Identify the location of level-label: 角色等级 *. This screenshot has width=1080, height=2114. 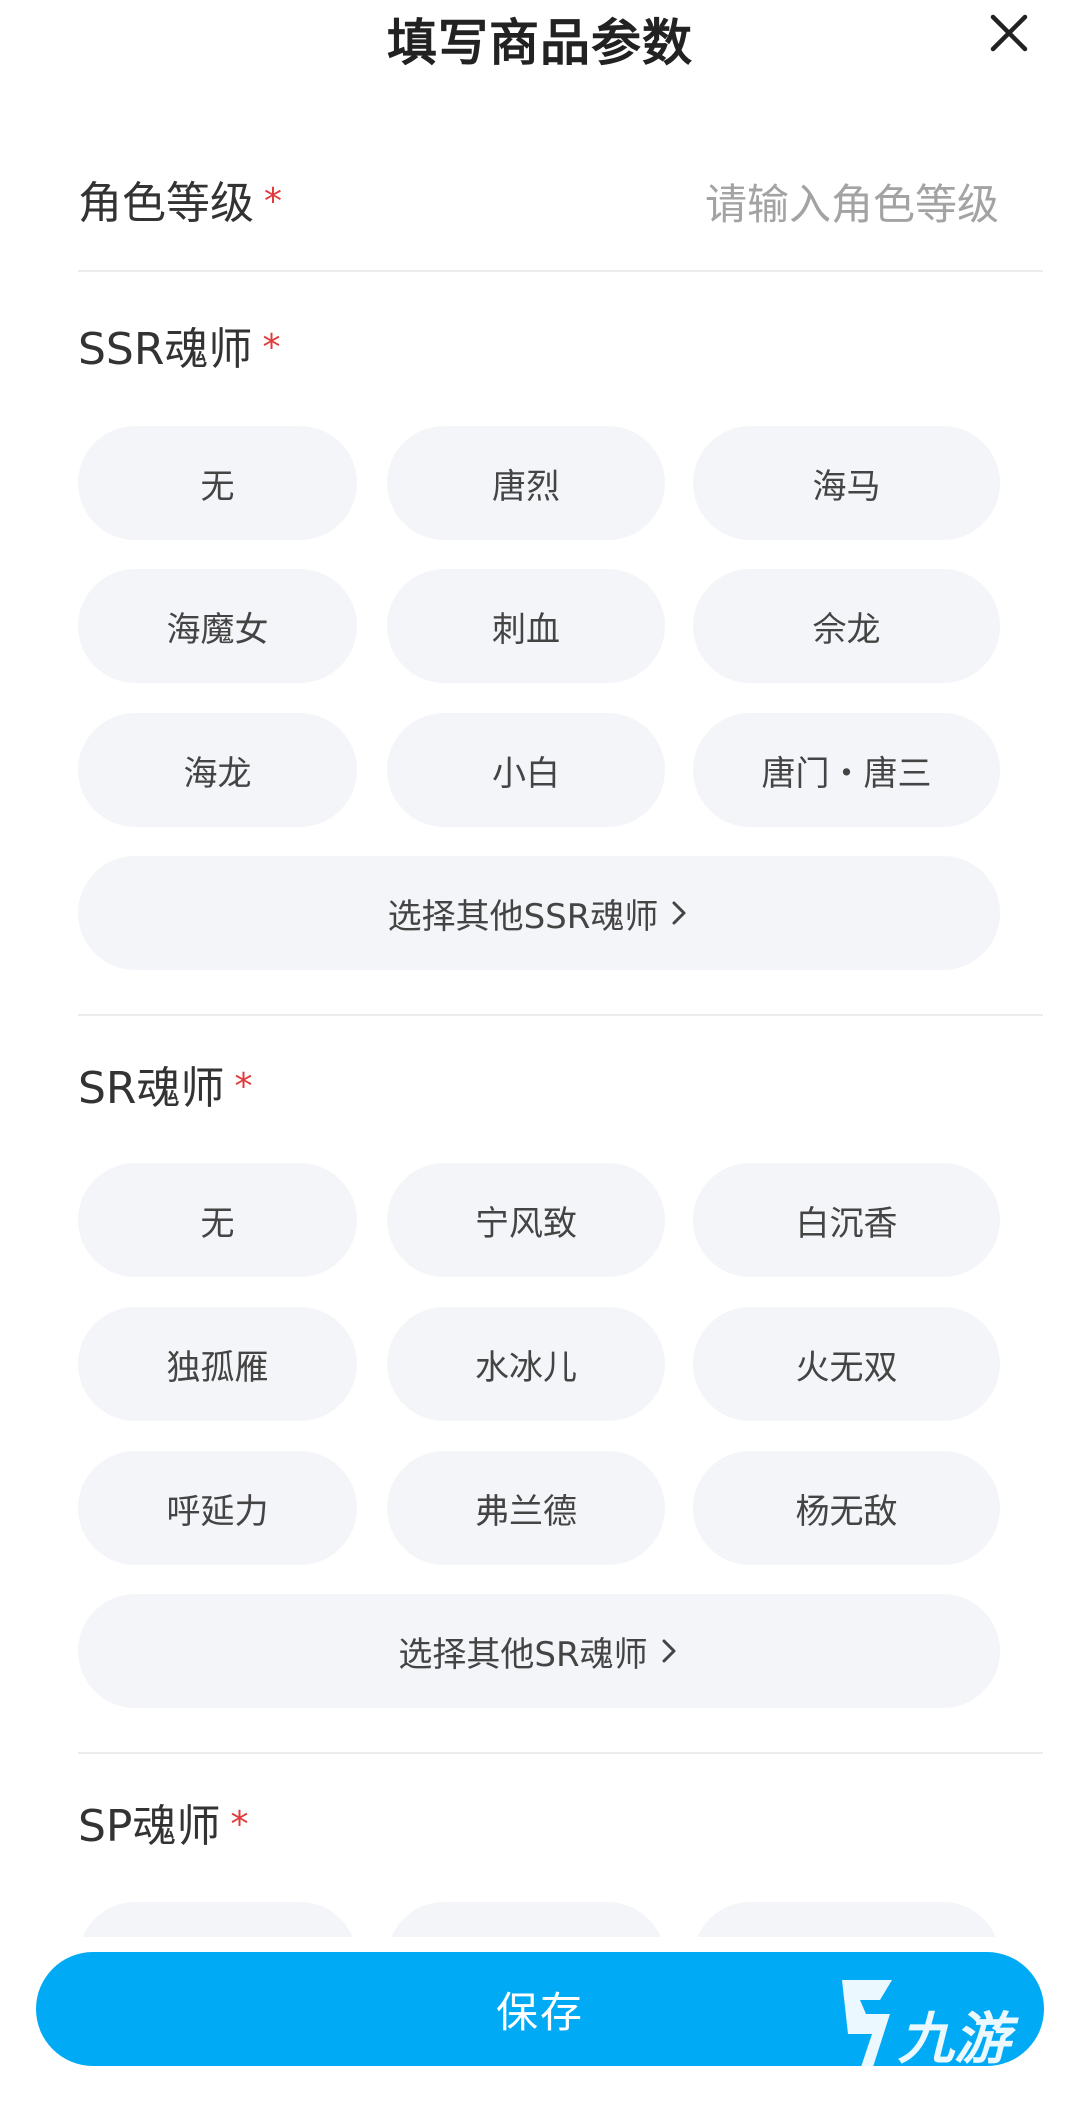
(180, 204).